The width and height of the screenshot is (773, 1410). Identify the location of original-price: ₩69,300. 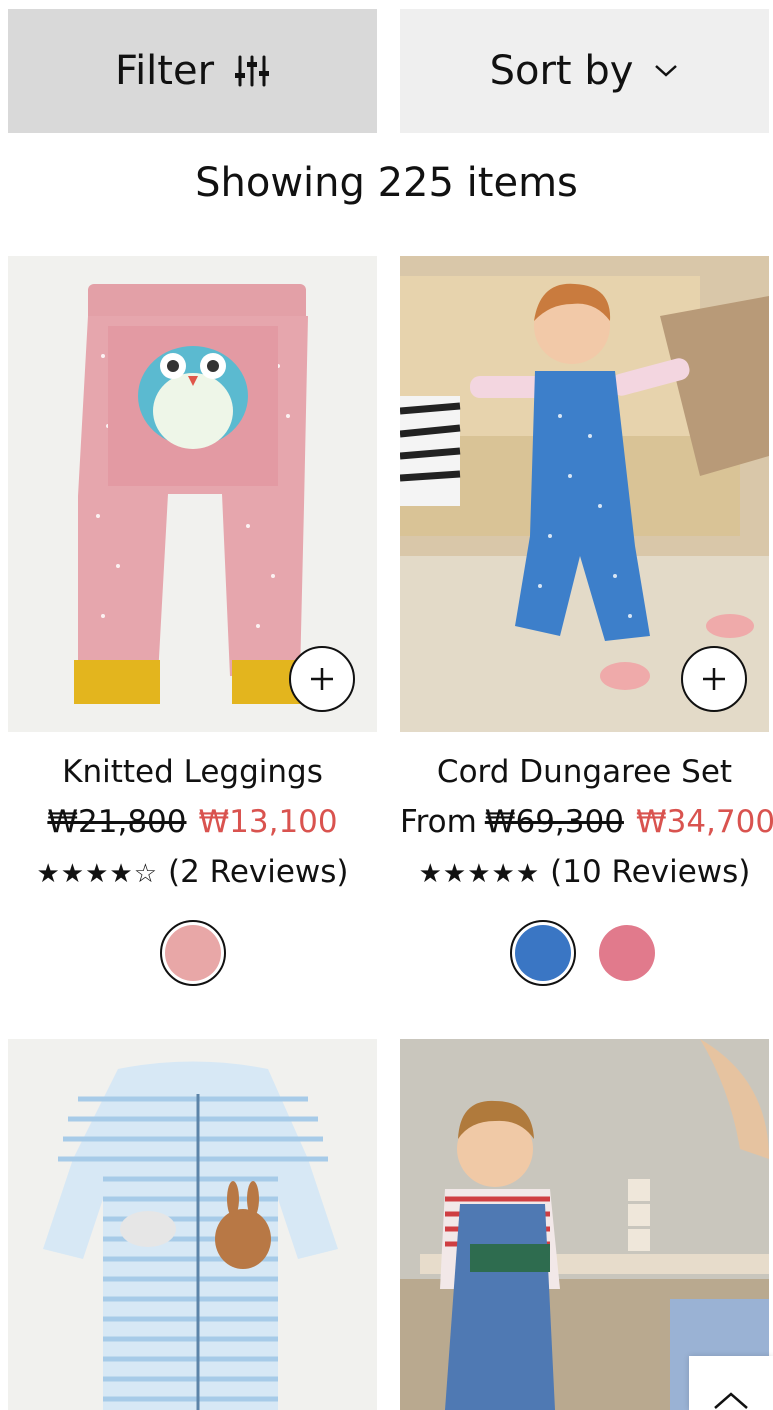
(554, 822).